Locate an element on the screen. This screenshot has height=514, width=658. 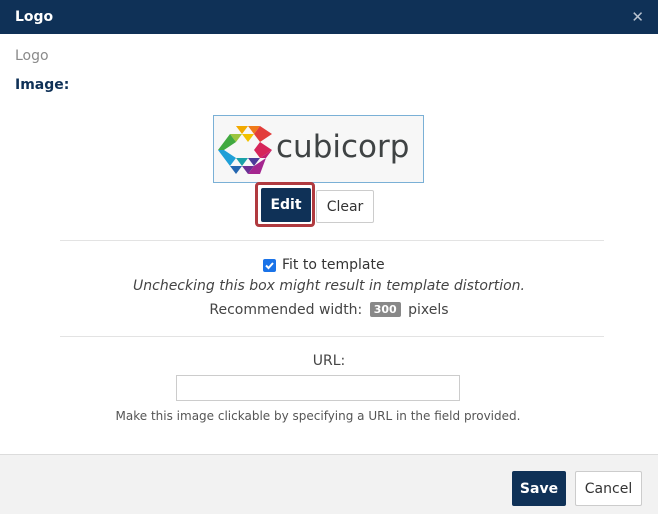
fit-to-template-row: Fit to template is located at coordinates (324, 265).